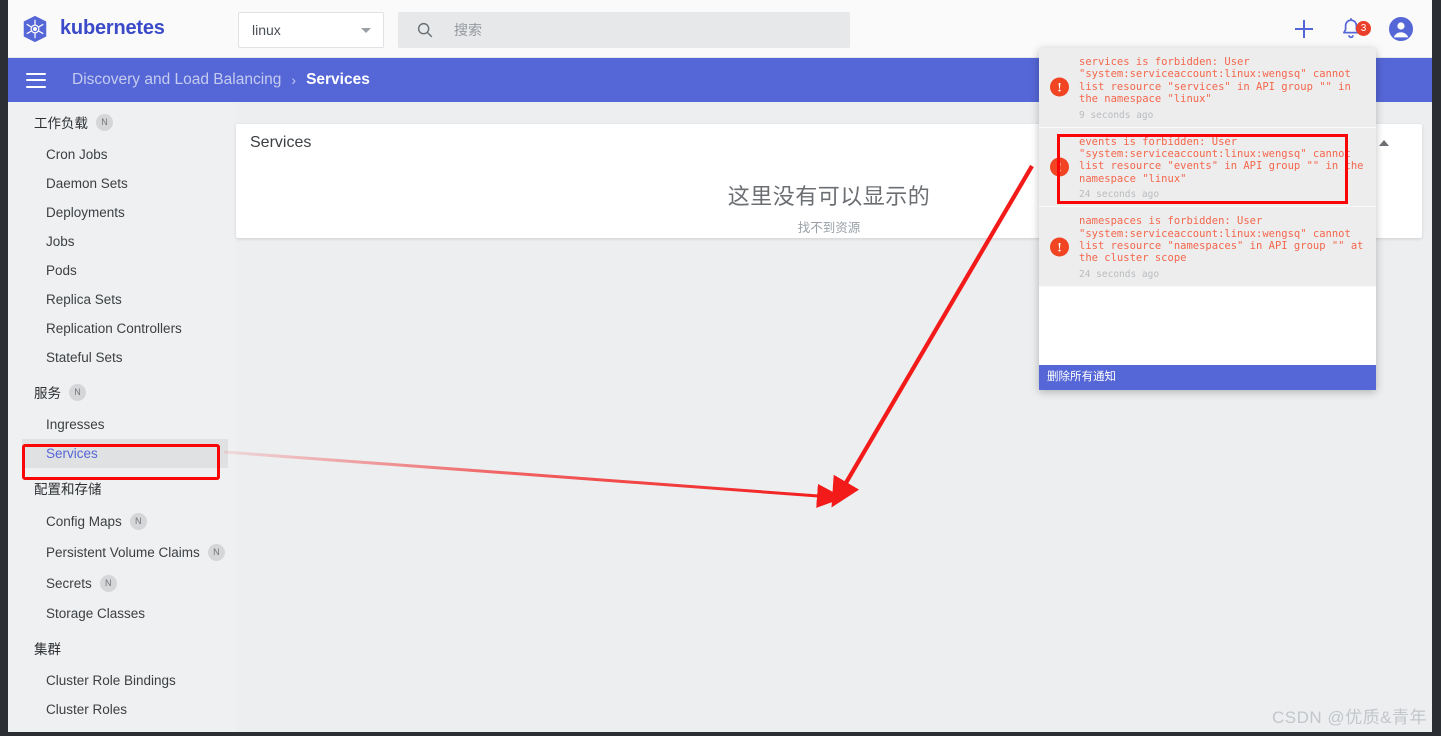 Image resolution: width=1441 pixels, height=736 pixels. What do you see at coordinates (87, 709) in the screenshot?
I see `sidebar-item-label: Cluster Roles` at bounding box center [87, 709].